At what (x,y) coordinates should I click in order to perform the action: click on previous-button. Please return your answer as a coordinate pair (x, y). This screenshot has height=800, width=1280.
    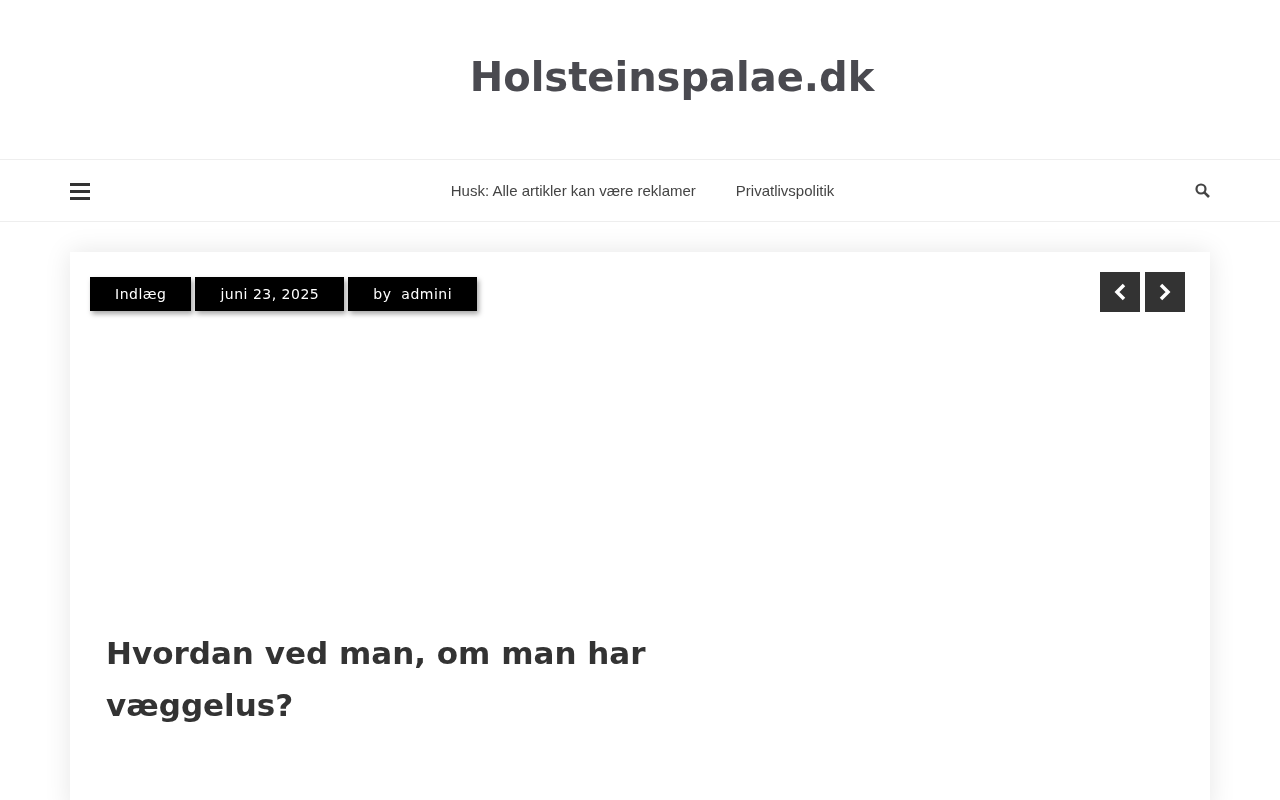
    Looking at the image, I should click on (1120, 292).